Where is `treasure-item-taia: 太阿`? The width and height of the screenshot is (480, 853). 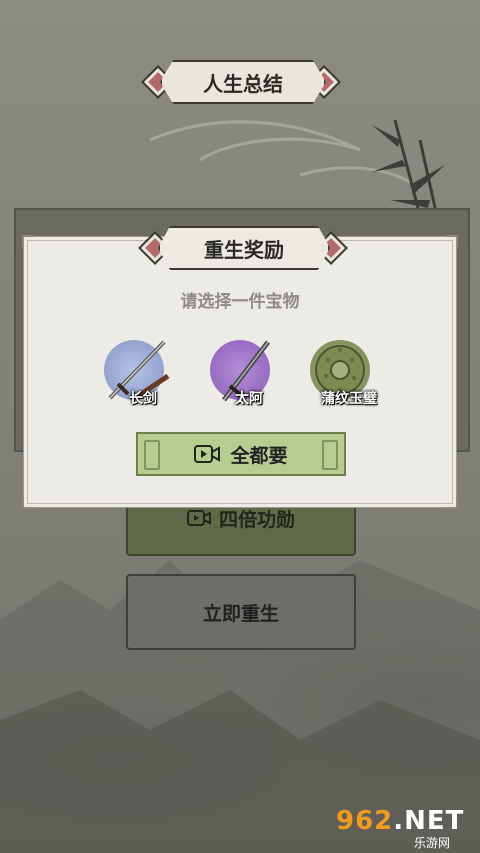
treasure-item-taia: 太阿 is located at coordinates (249, 375).